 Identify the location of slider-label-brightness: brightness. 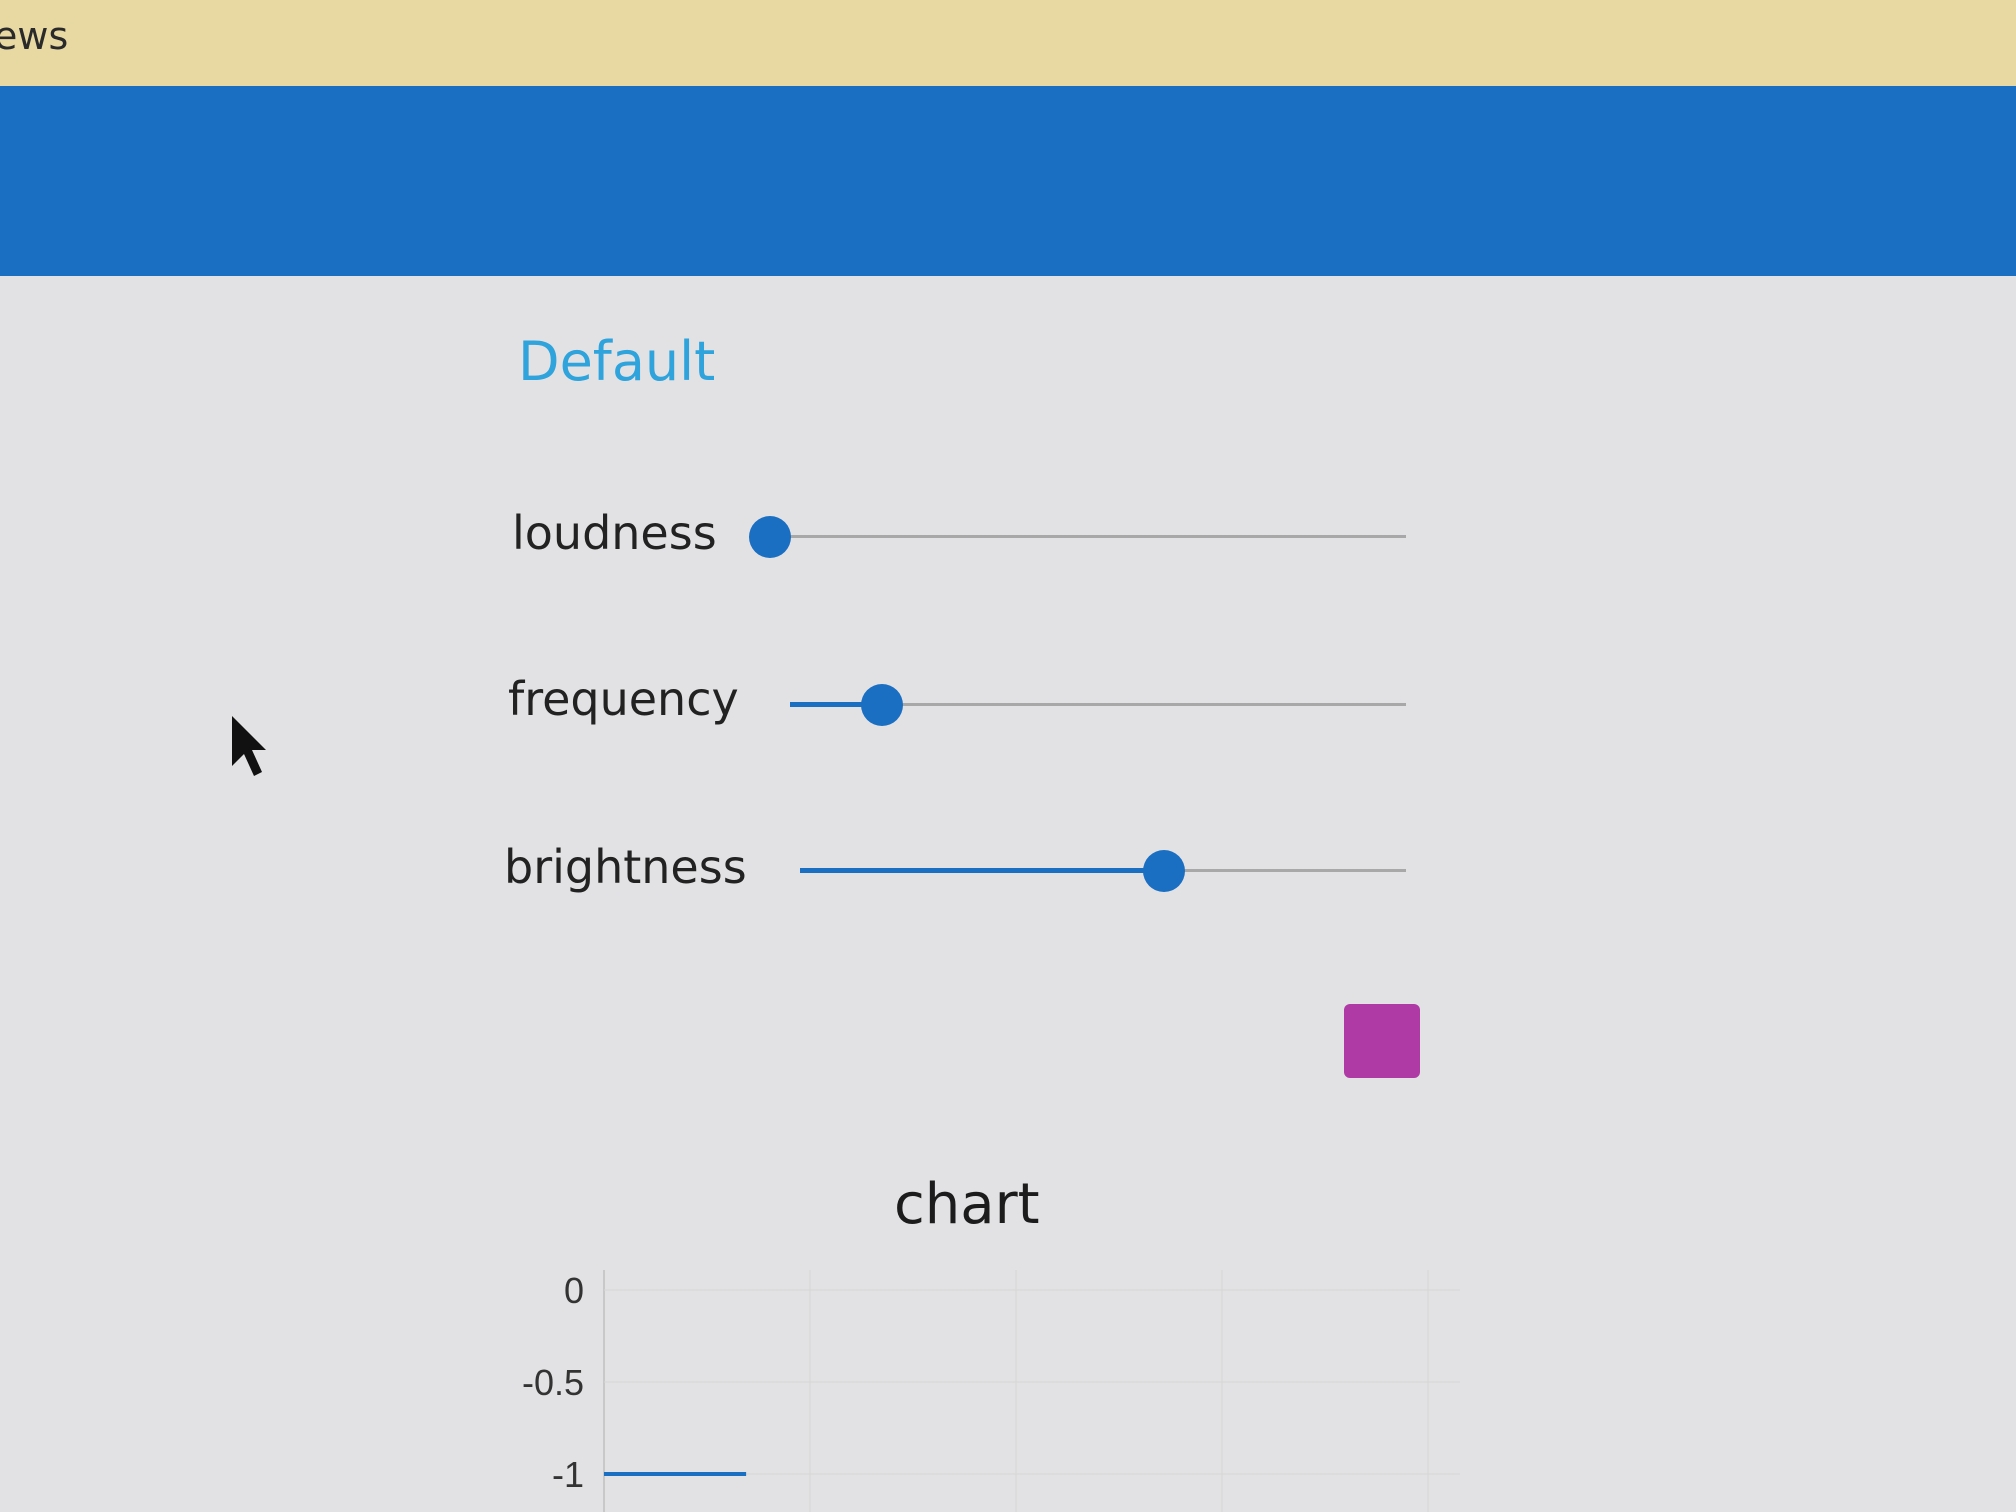
(625, 867).